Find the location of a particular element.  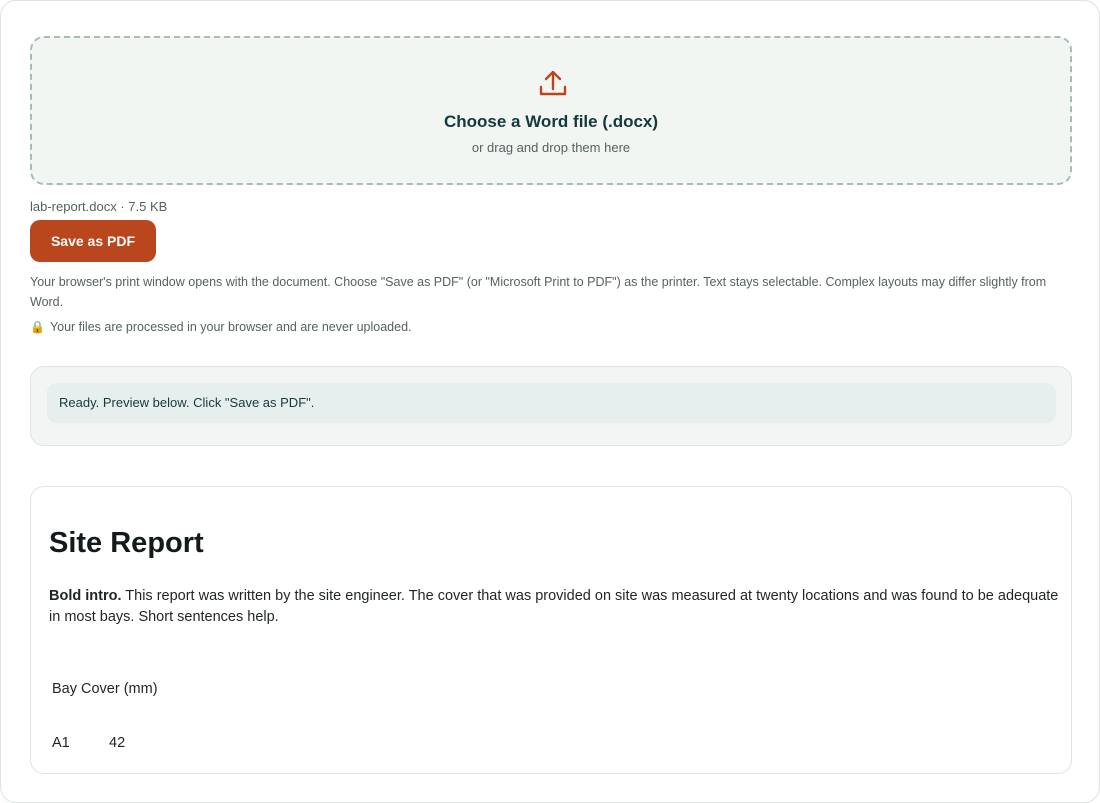

preview-table: Bay Cover (mm) A1 42 is located at coordinates (105, 716).